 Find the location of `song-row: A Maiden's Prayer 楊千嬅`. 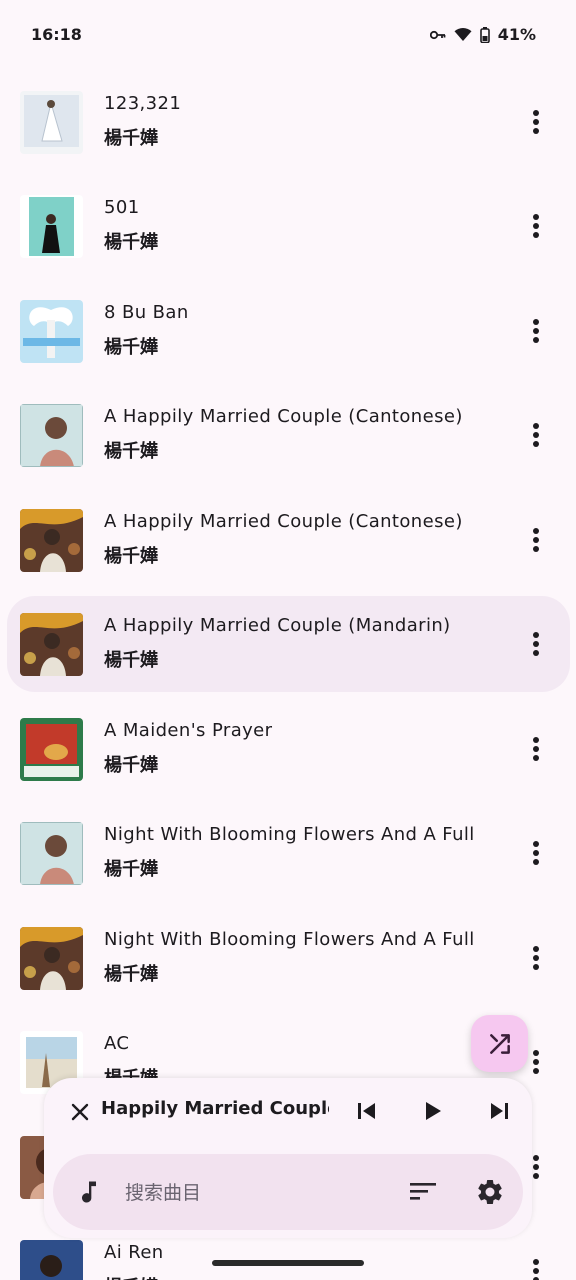

song-row: A Maiden's Prayer 楊千嬅 is located at coordinates (288, 749).